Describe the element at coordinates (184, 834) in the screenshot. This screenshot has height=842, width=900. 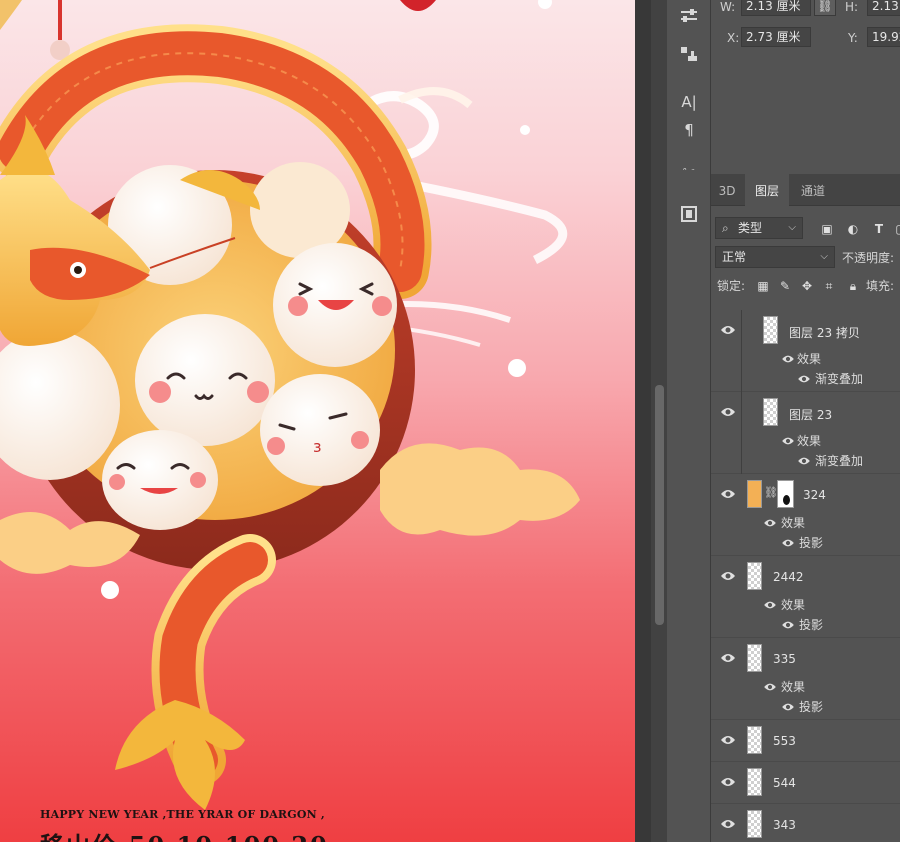
I see `poster-price-text: 移山价:50.10:100.20` at that location.